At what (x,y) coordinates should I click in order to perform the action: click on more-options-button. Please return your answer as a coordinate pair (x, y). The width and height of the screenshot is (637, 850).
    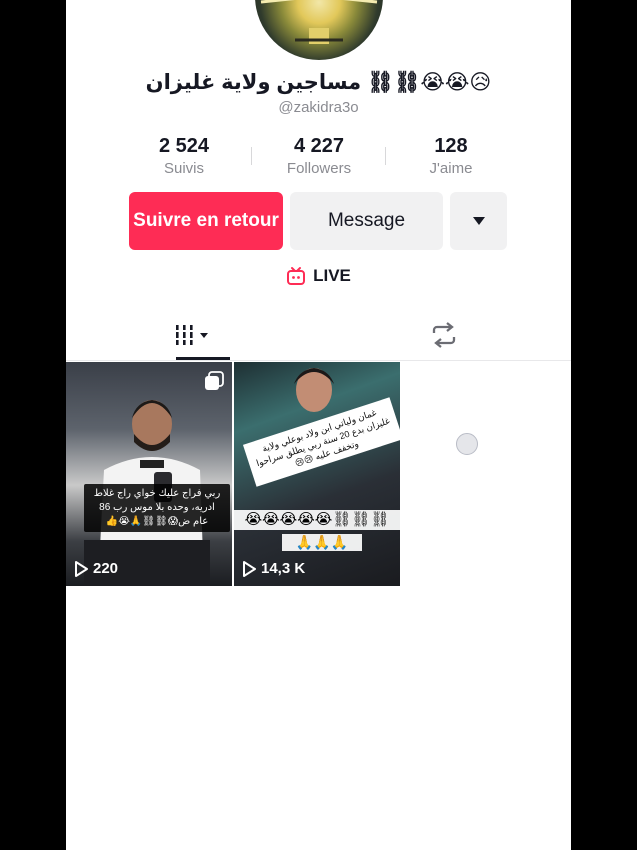
    Looking at the image, I should click on (478, 221).